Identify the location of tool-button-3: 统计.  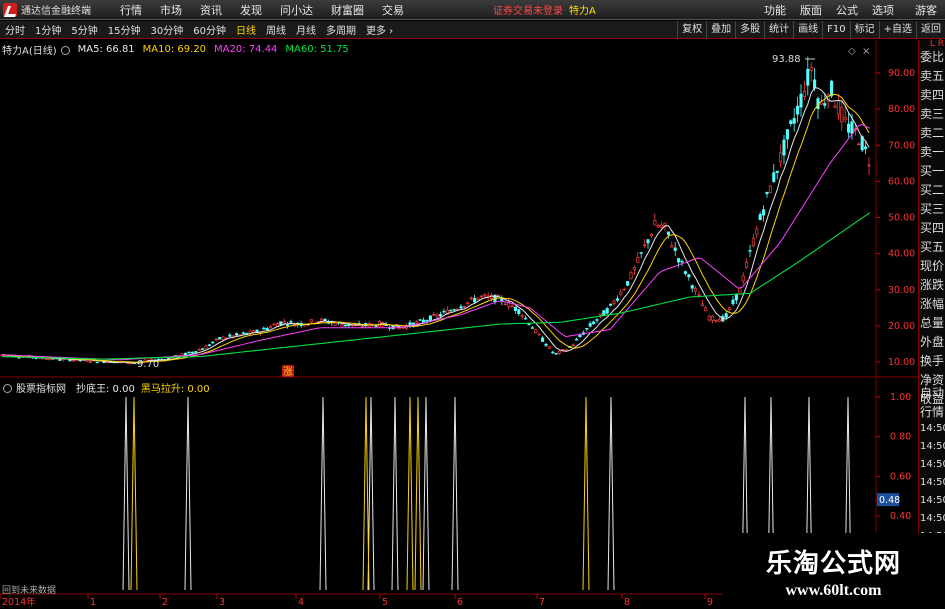
(778, 30).